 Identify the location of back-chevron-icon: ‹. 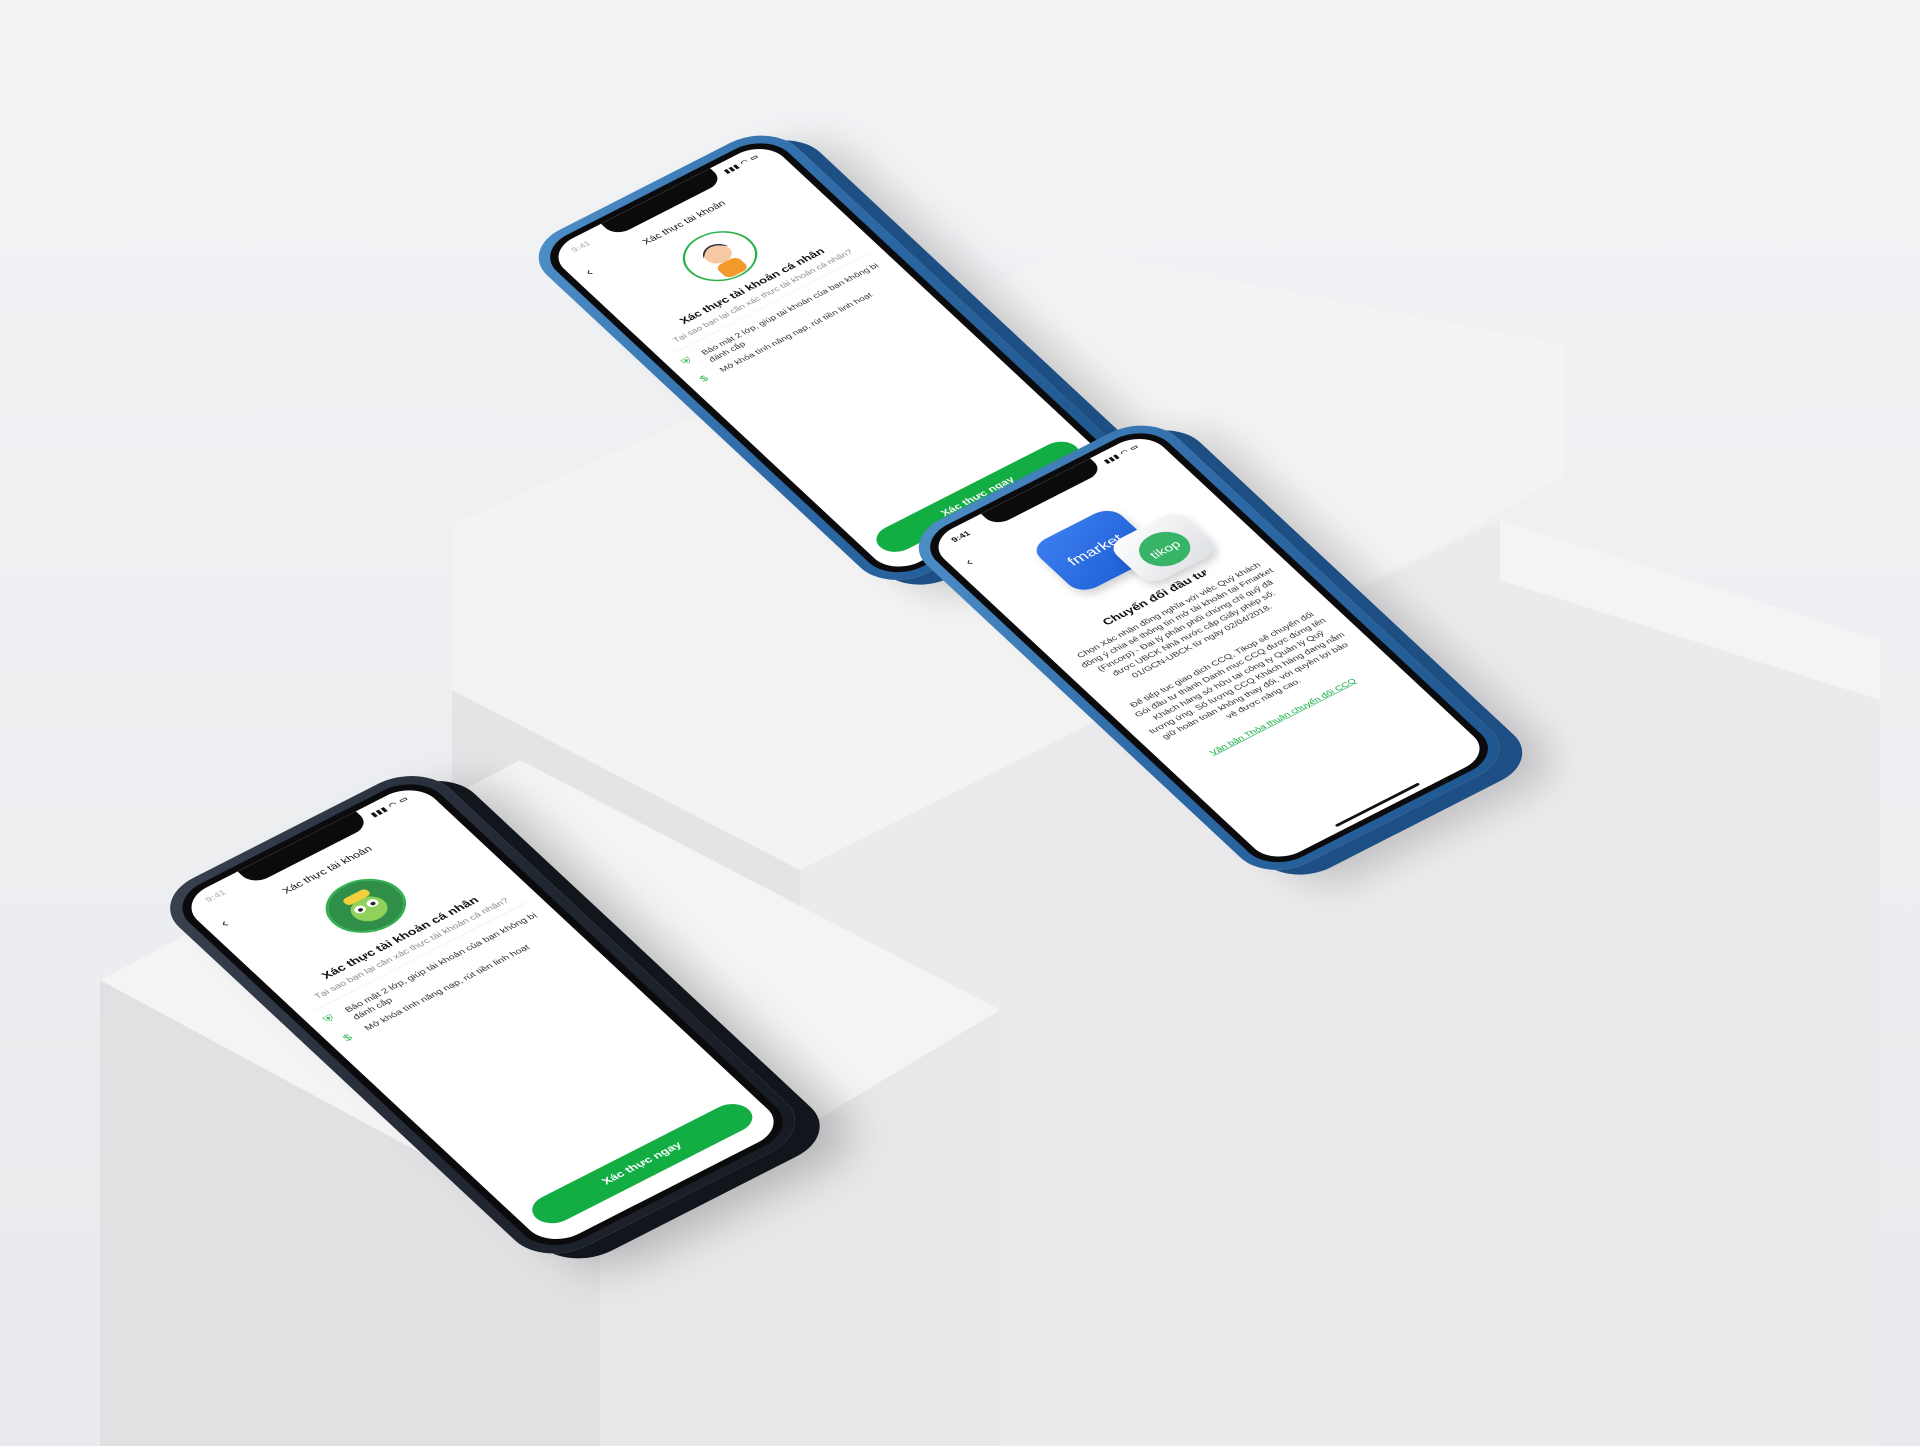
(969, 562).